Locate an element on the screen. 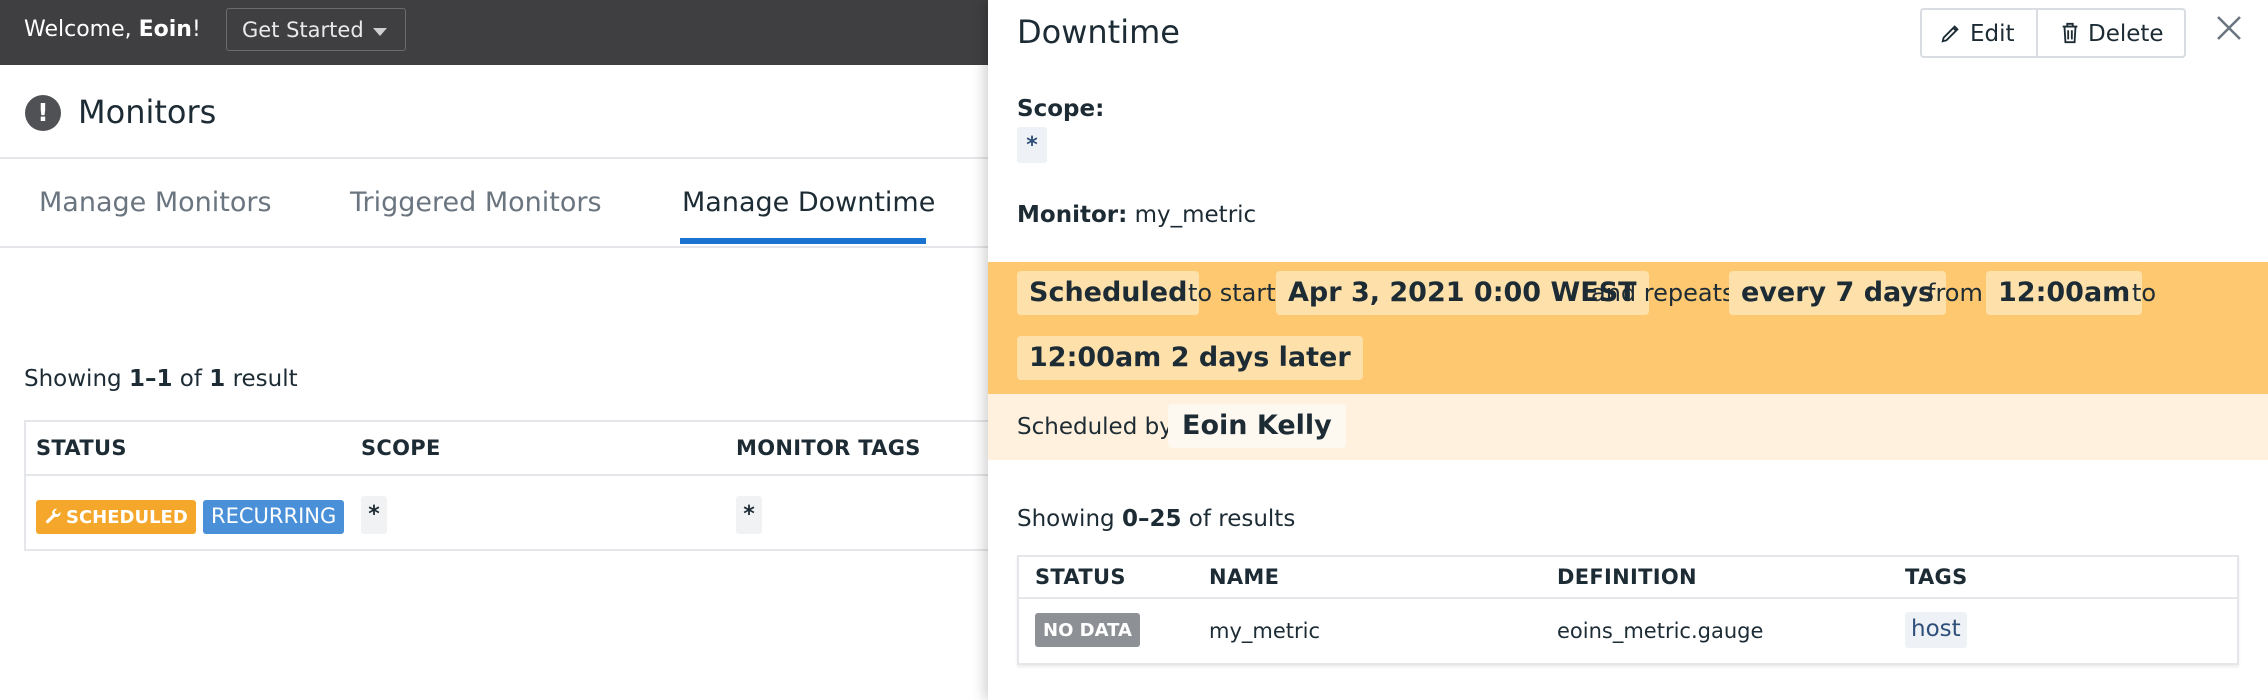 This screenshot has height=700, width=2268. exclamation-circle-icon: ! is located at coordinates (43, 113).